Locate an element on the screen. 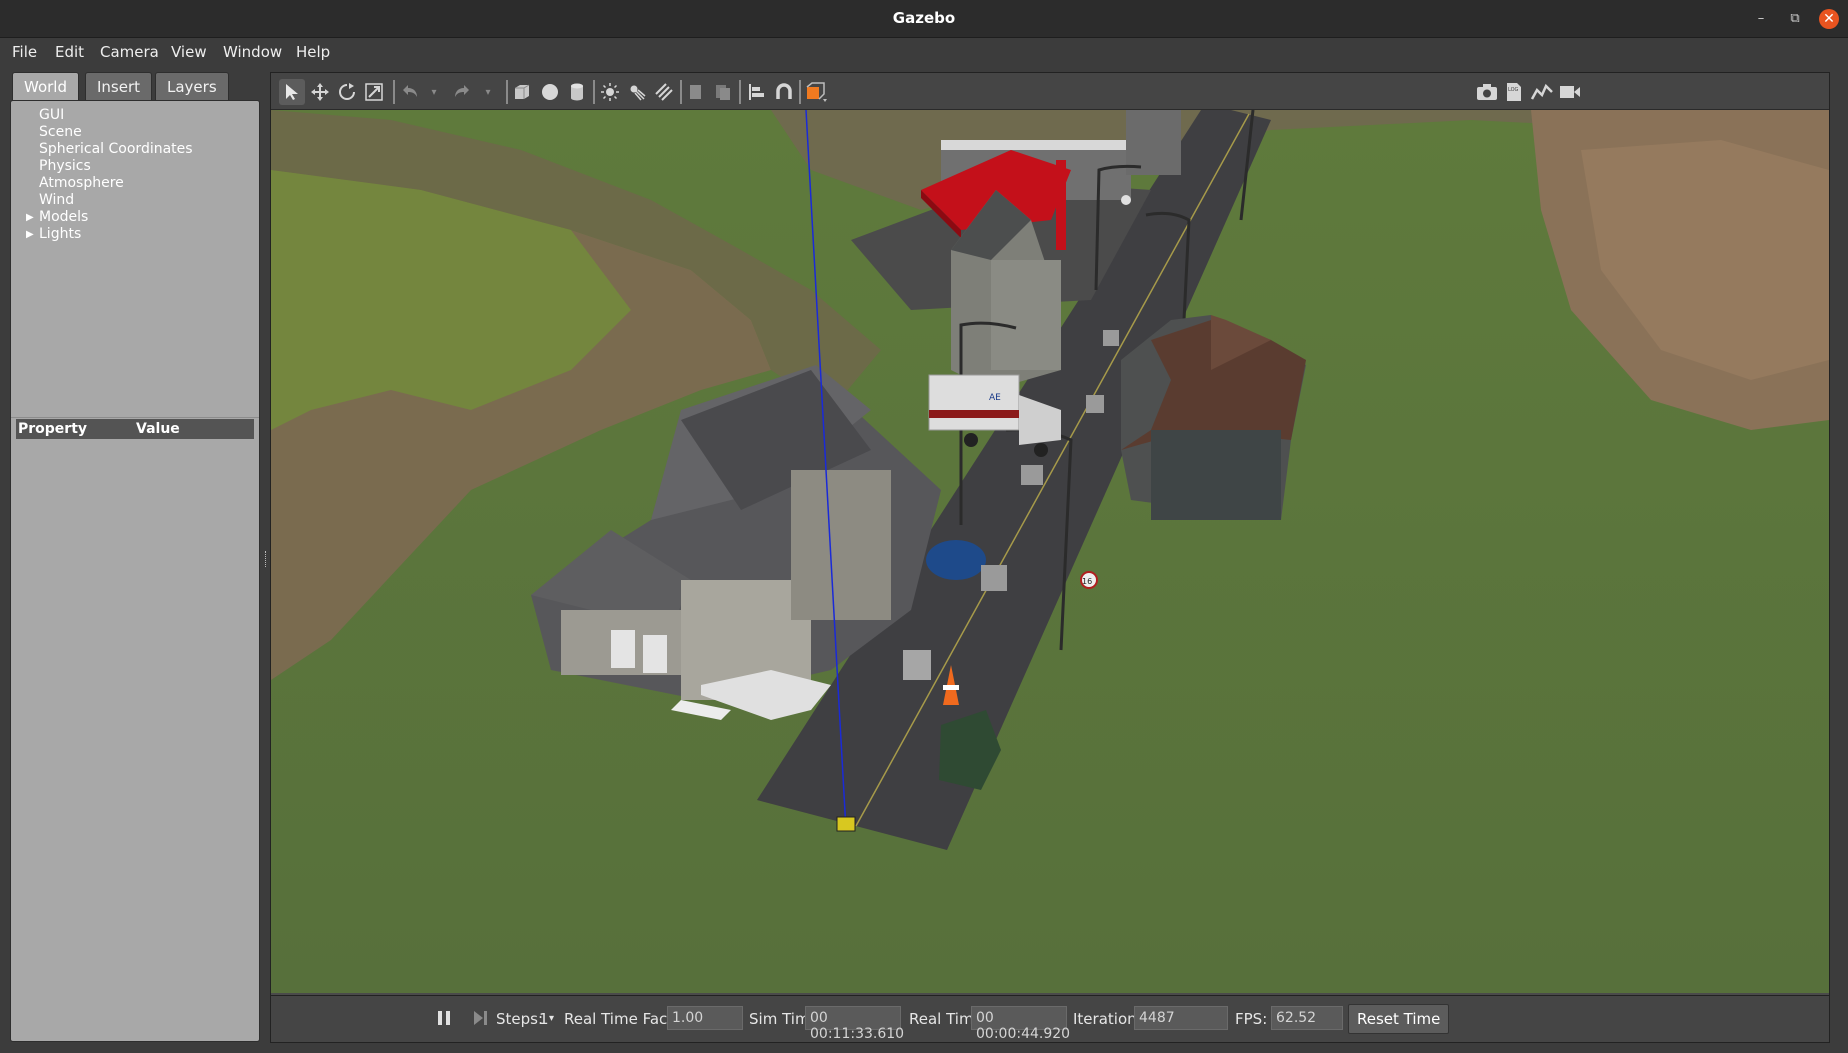 Image resolution: width=1848 pixels, height=1053 pixels. log-icon: LOG is located at coordinates (1514, 92).